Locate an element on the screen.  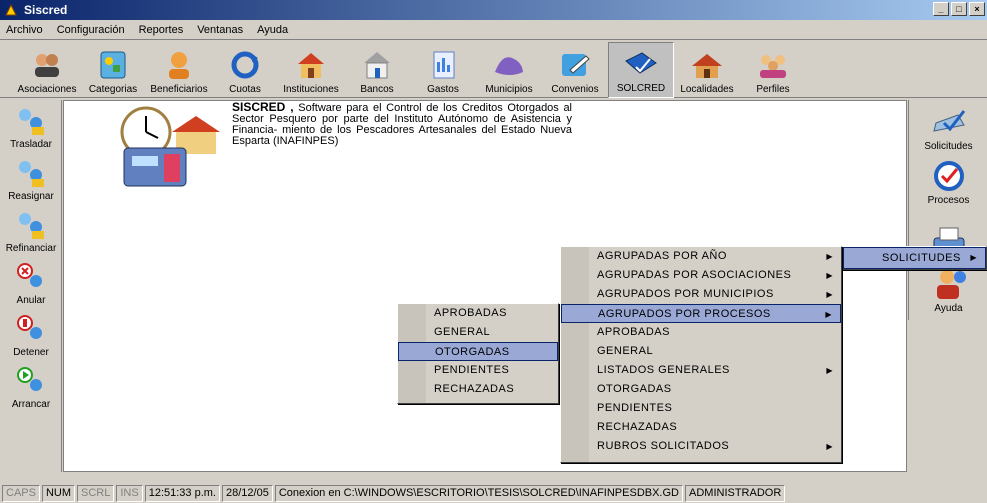
toolbar-categorias: Categorias is located at coordinates (113, 70).